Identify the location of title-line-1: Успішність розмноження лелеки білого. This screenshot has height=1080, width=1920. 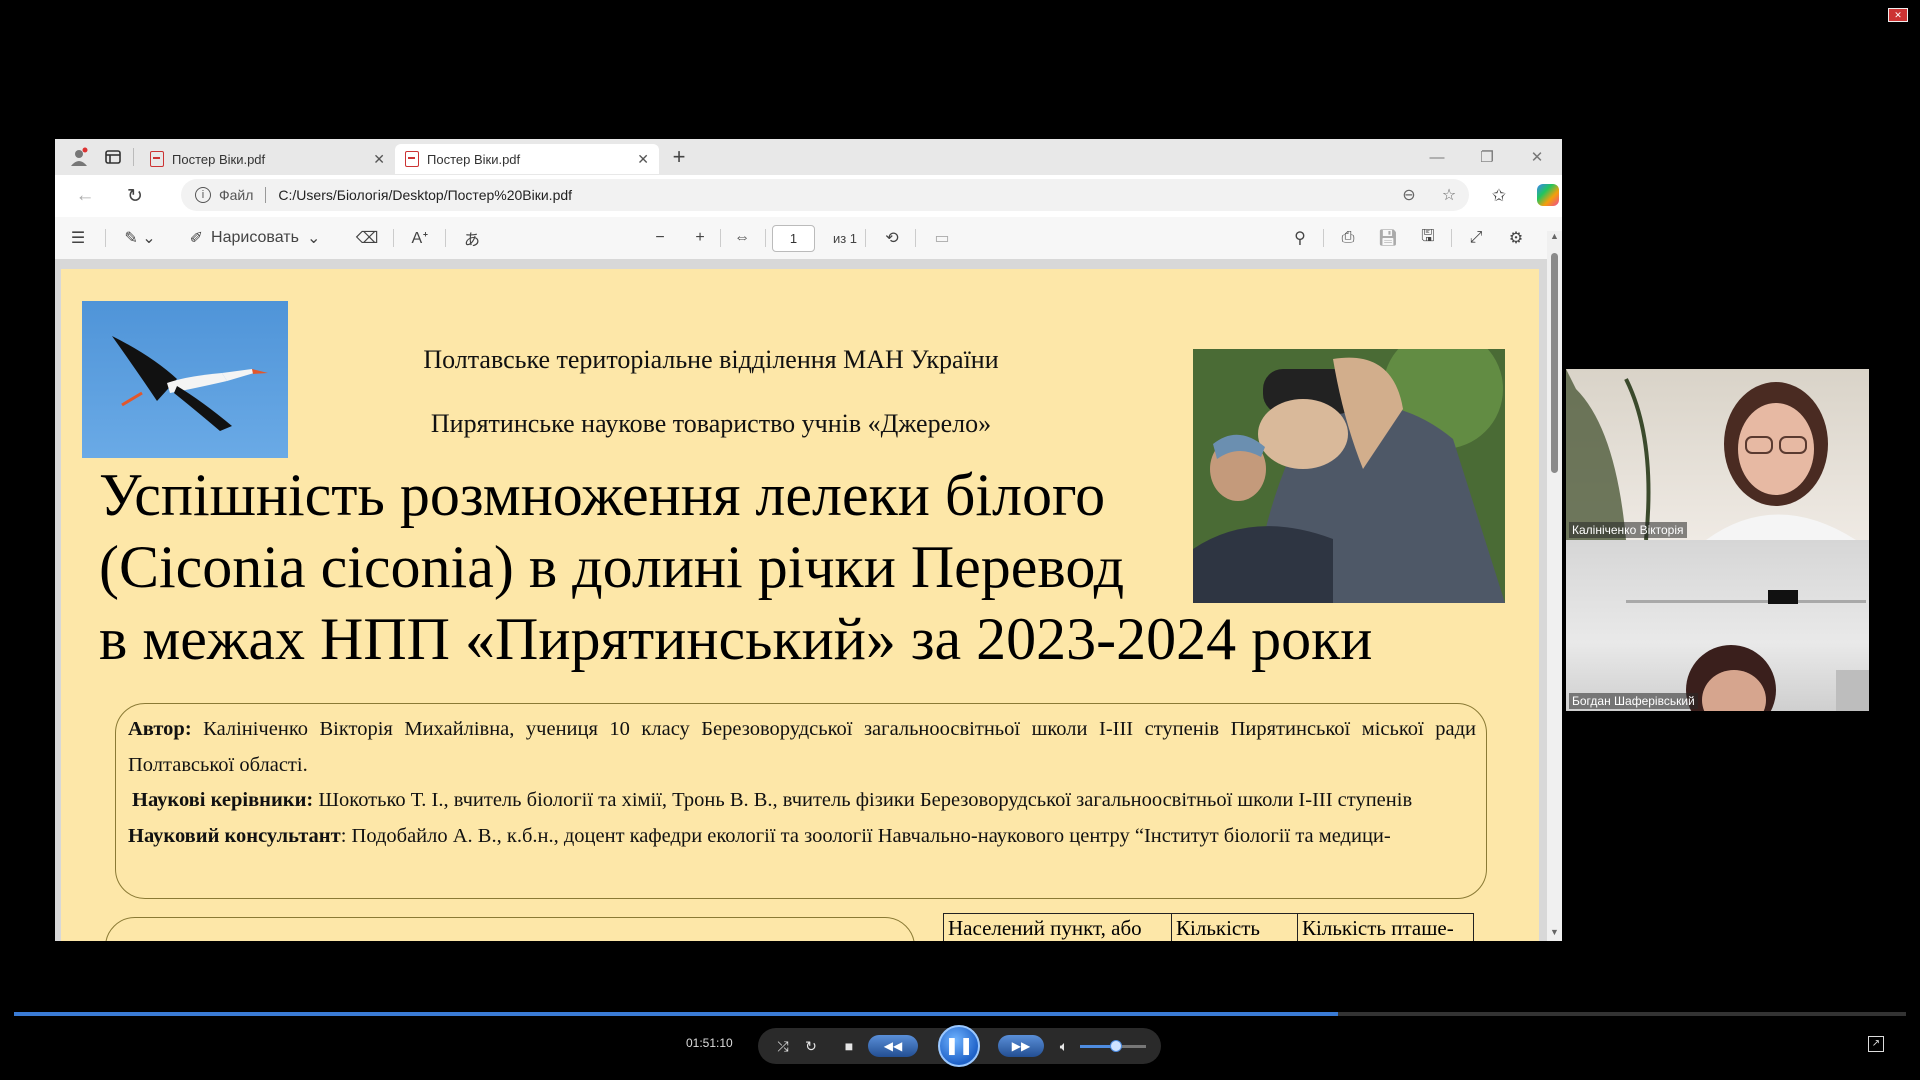
(602, 495).